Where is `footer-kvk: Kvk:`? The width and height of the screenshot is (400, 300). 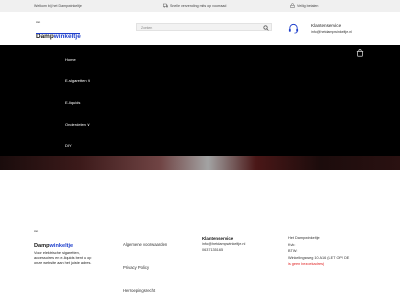 footer-kvk: Kvk: is located at coordinates (292, 245).